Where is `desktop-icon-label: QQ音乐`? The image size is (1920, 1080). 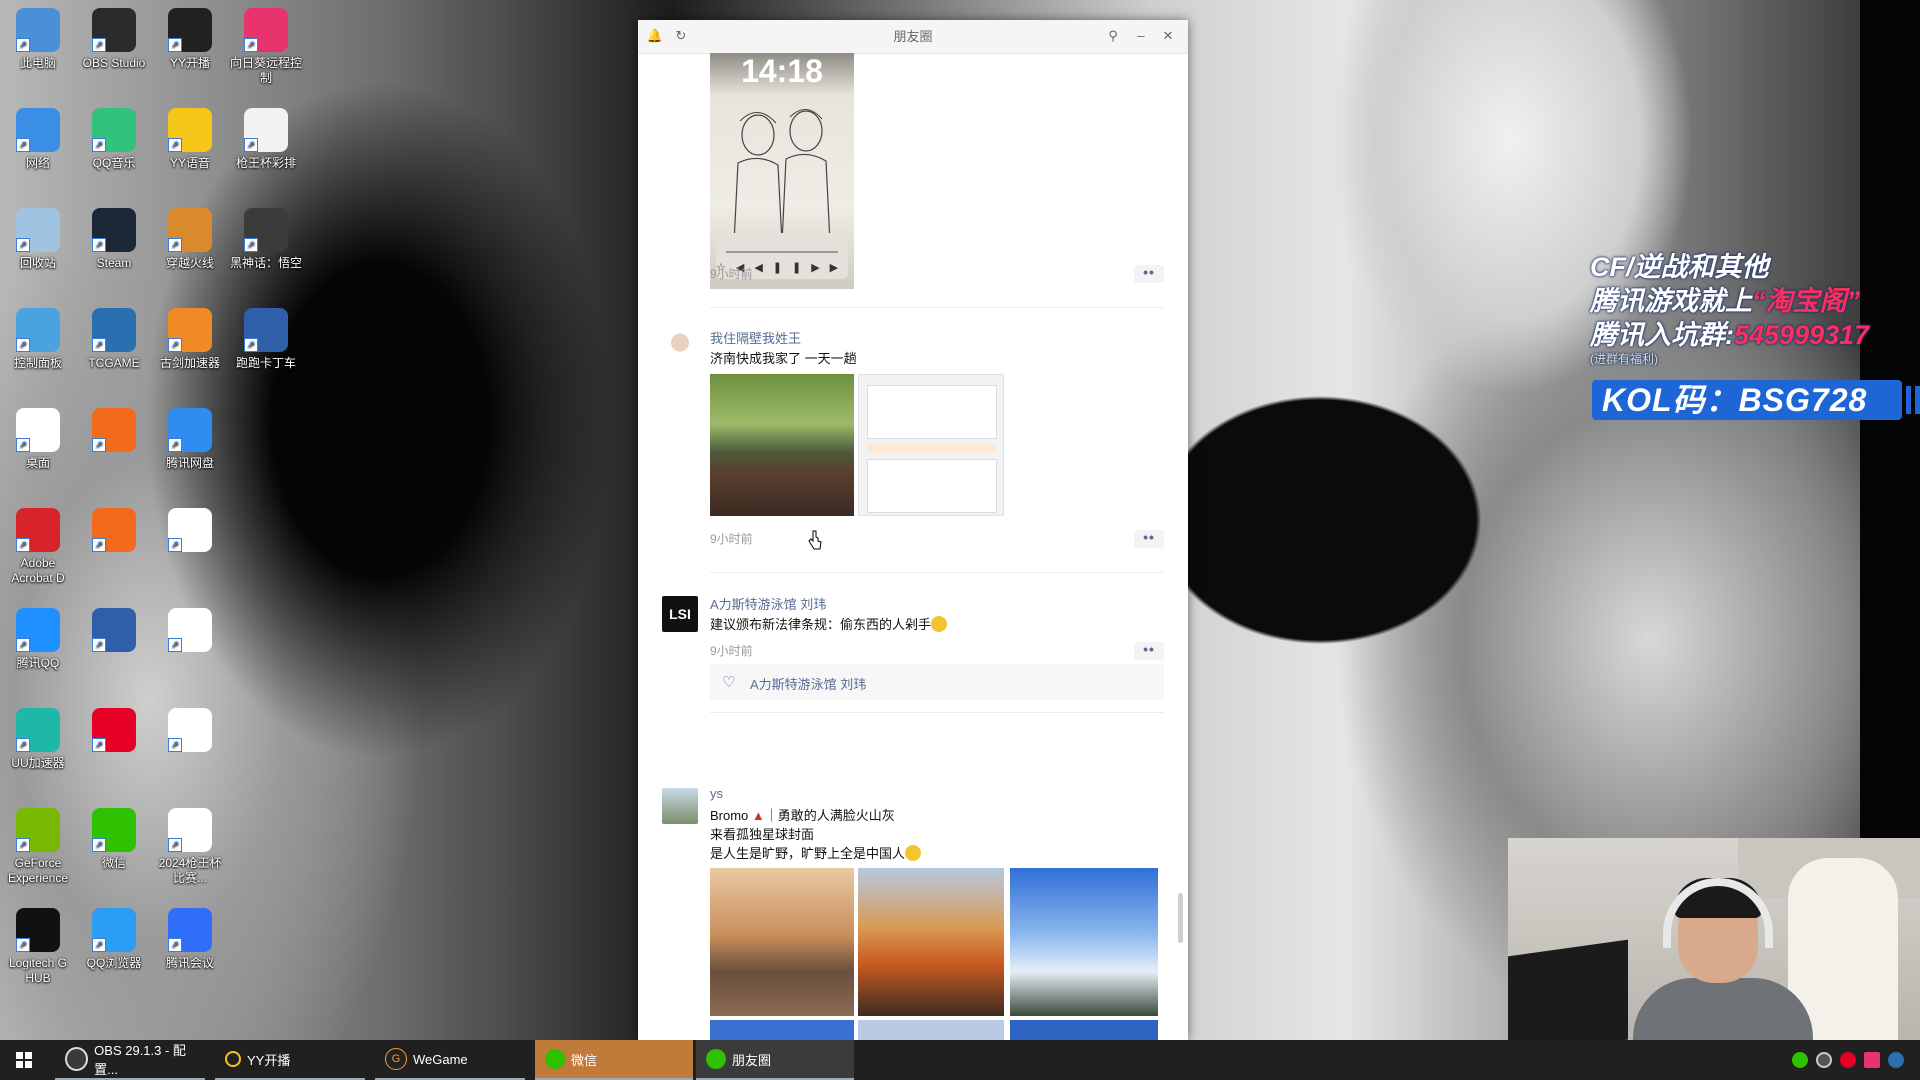 desktop-icon-label: QQ音乐 is located at coordinates (114, 163).